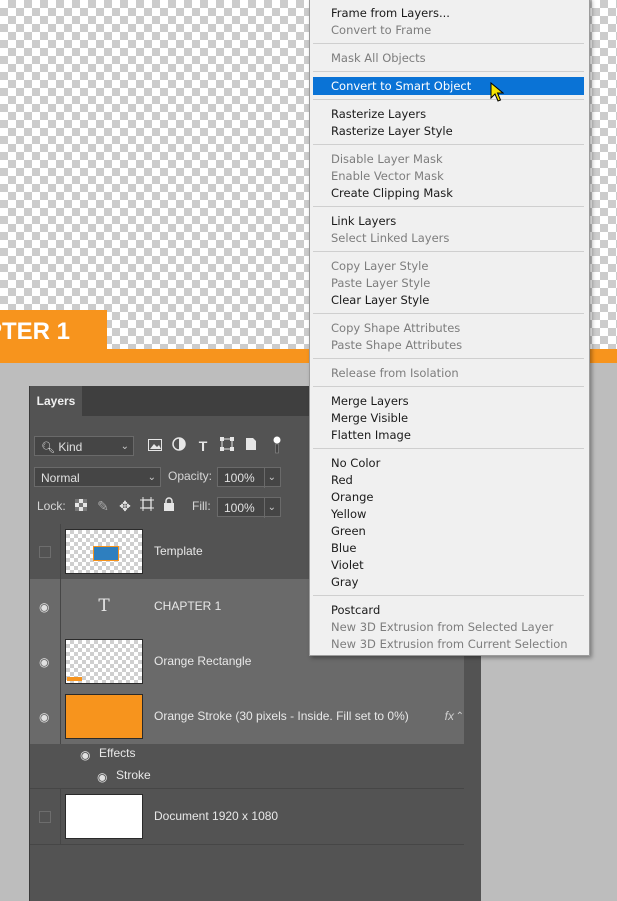  I want to click on collapse-effects-icon: ⌃, so click(460, 716).